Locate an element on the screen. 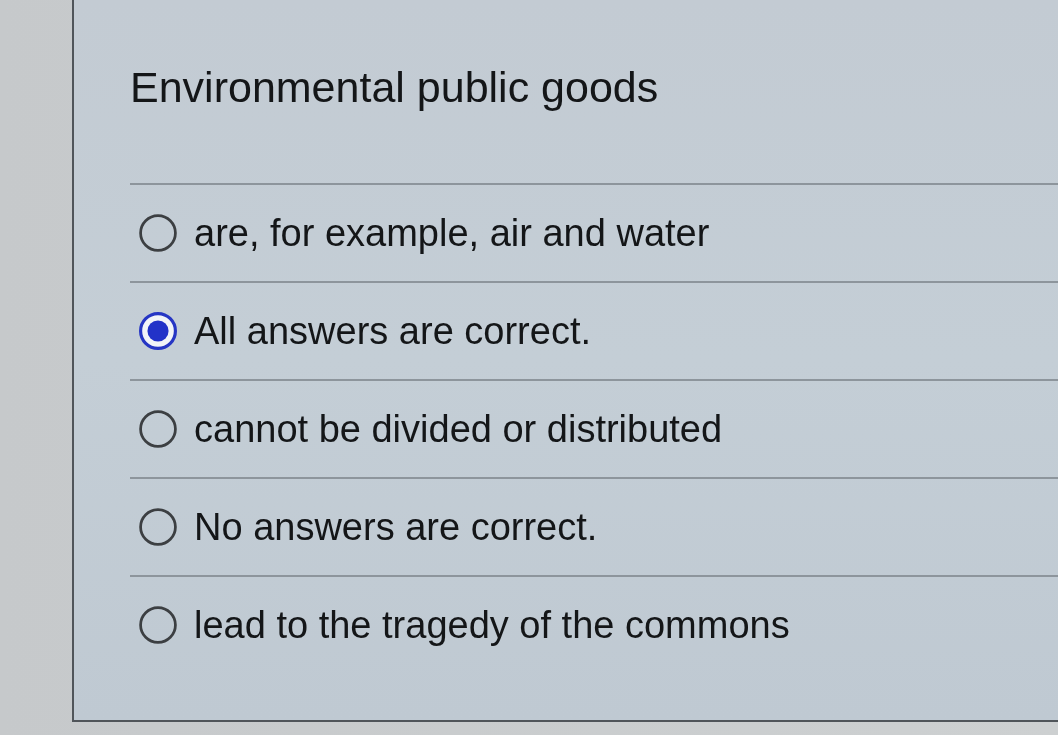 Image resolution: width=1058 pixels, height=735 pixels. option-label: lead to the tragedy of the commons is located at coordinates (492, 625).